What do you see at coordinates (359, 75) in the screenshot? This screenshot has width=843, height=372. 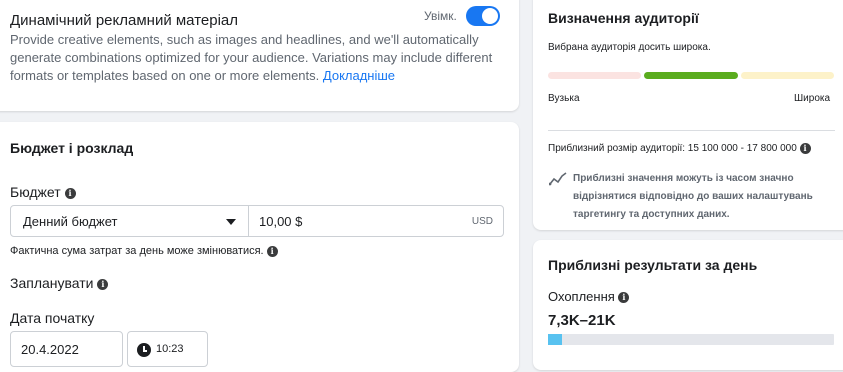 I see `learn-more-link: Докладніше` at bounding box center [359, 75].